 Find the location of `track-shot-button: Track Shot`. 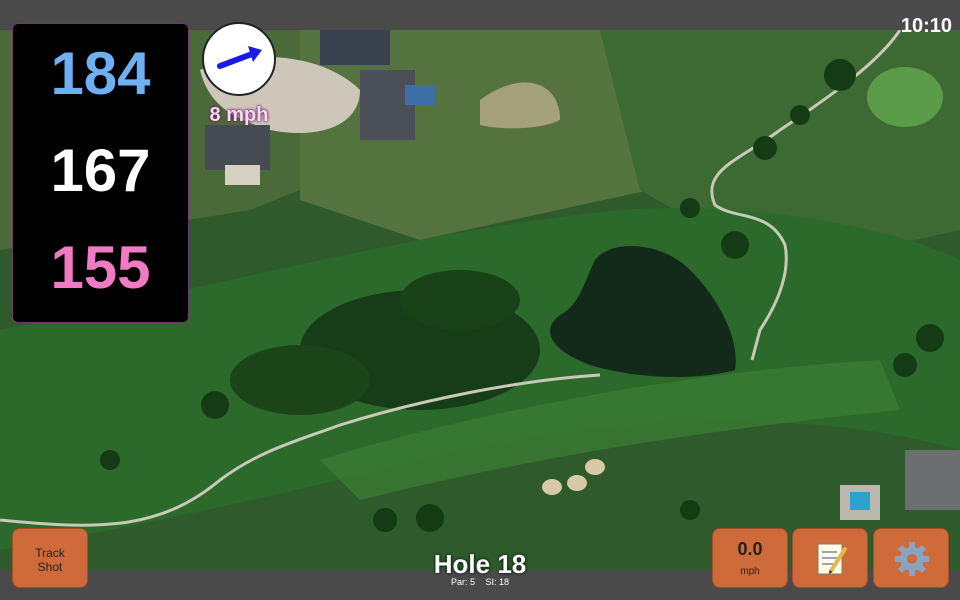

track-shot-button: Track Shot is located at coordinates (50, 558).